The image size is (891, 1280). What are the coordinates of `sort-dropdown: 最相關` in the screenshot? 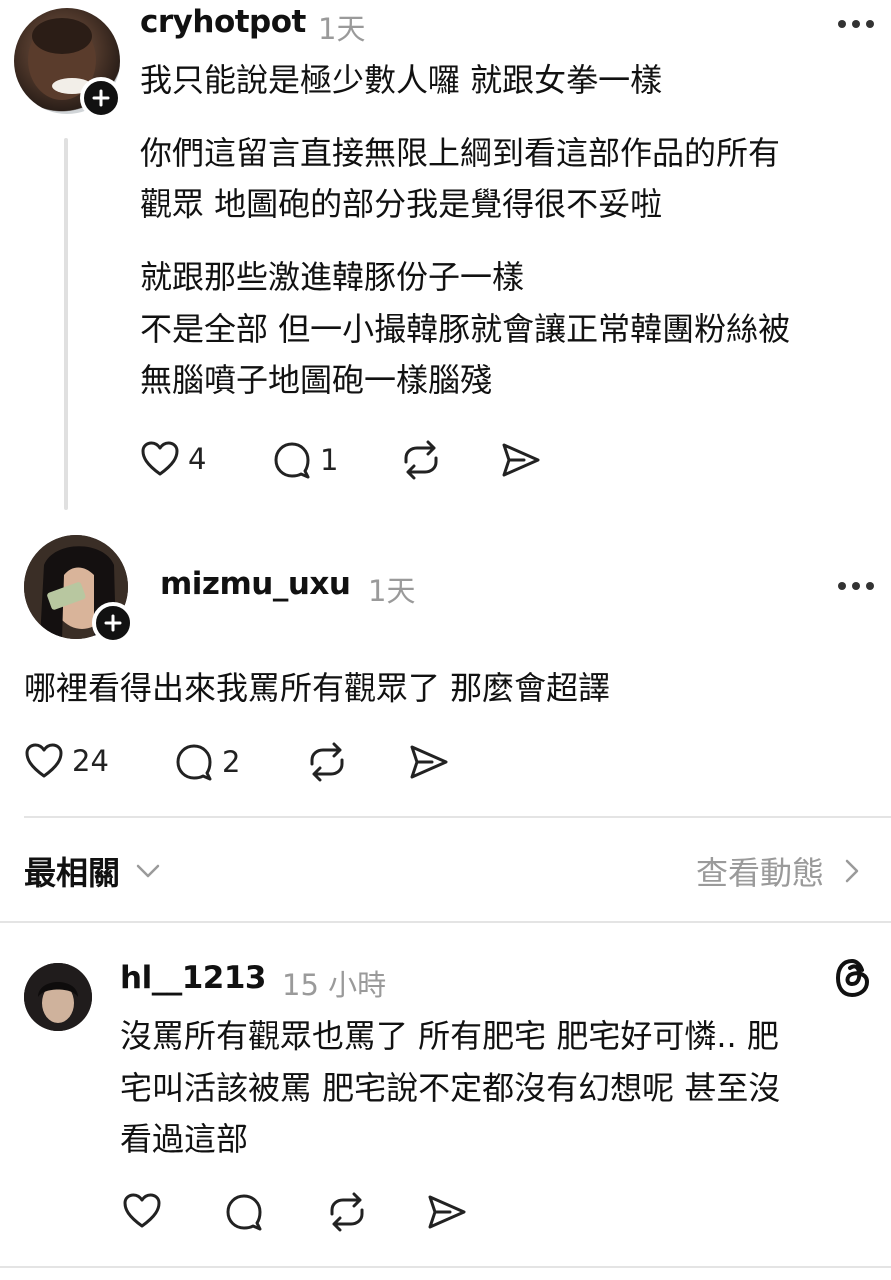 It's located at (93, 871).